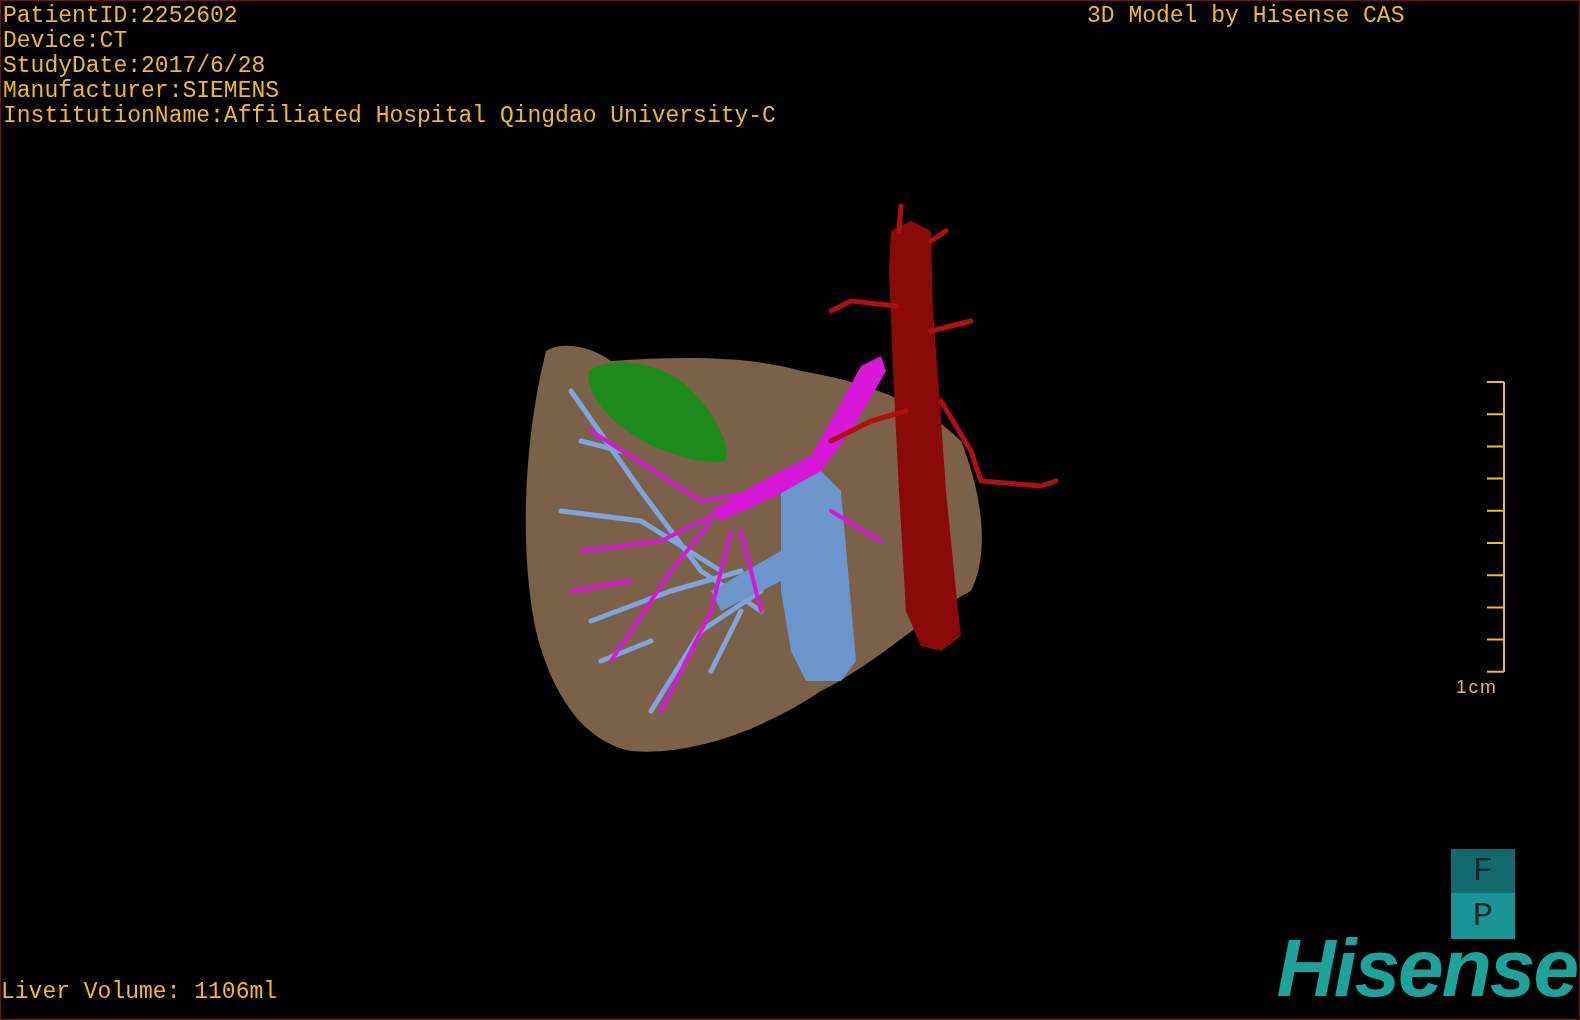 This screenshot has width=1580, height=1020. I want to click on scale-bar-icon, so click(1495, 527).